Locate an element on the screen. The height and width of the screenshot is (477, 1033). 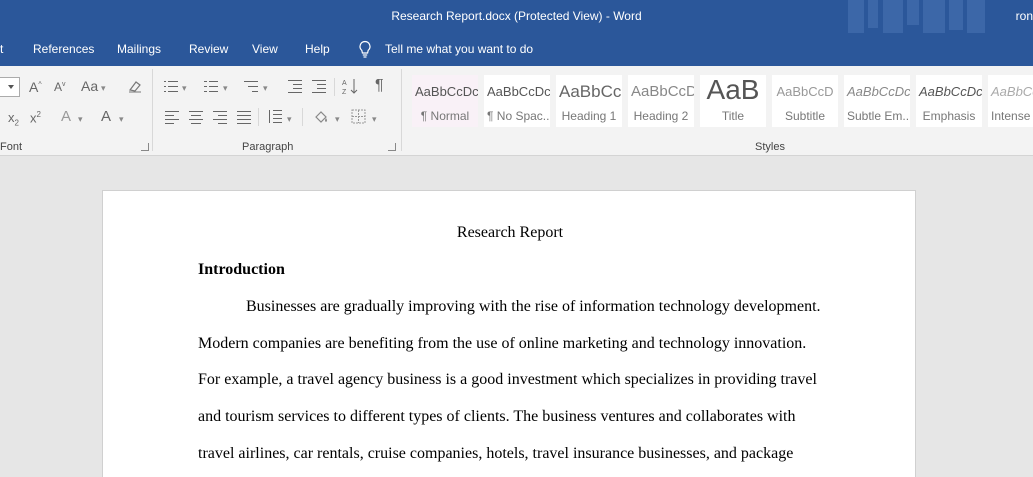
text-effects-button: A is located at coordinates (66, 116).